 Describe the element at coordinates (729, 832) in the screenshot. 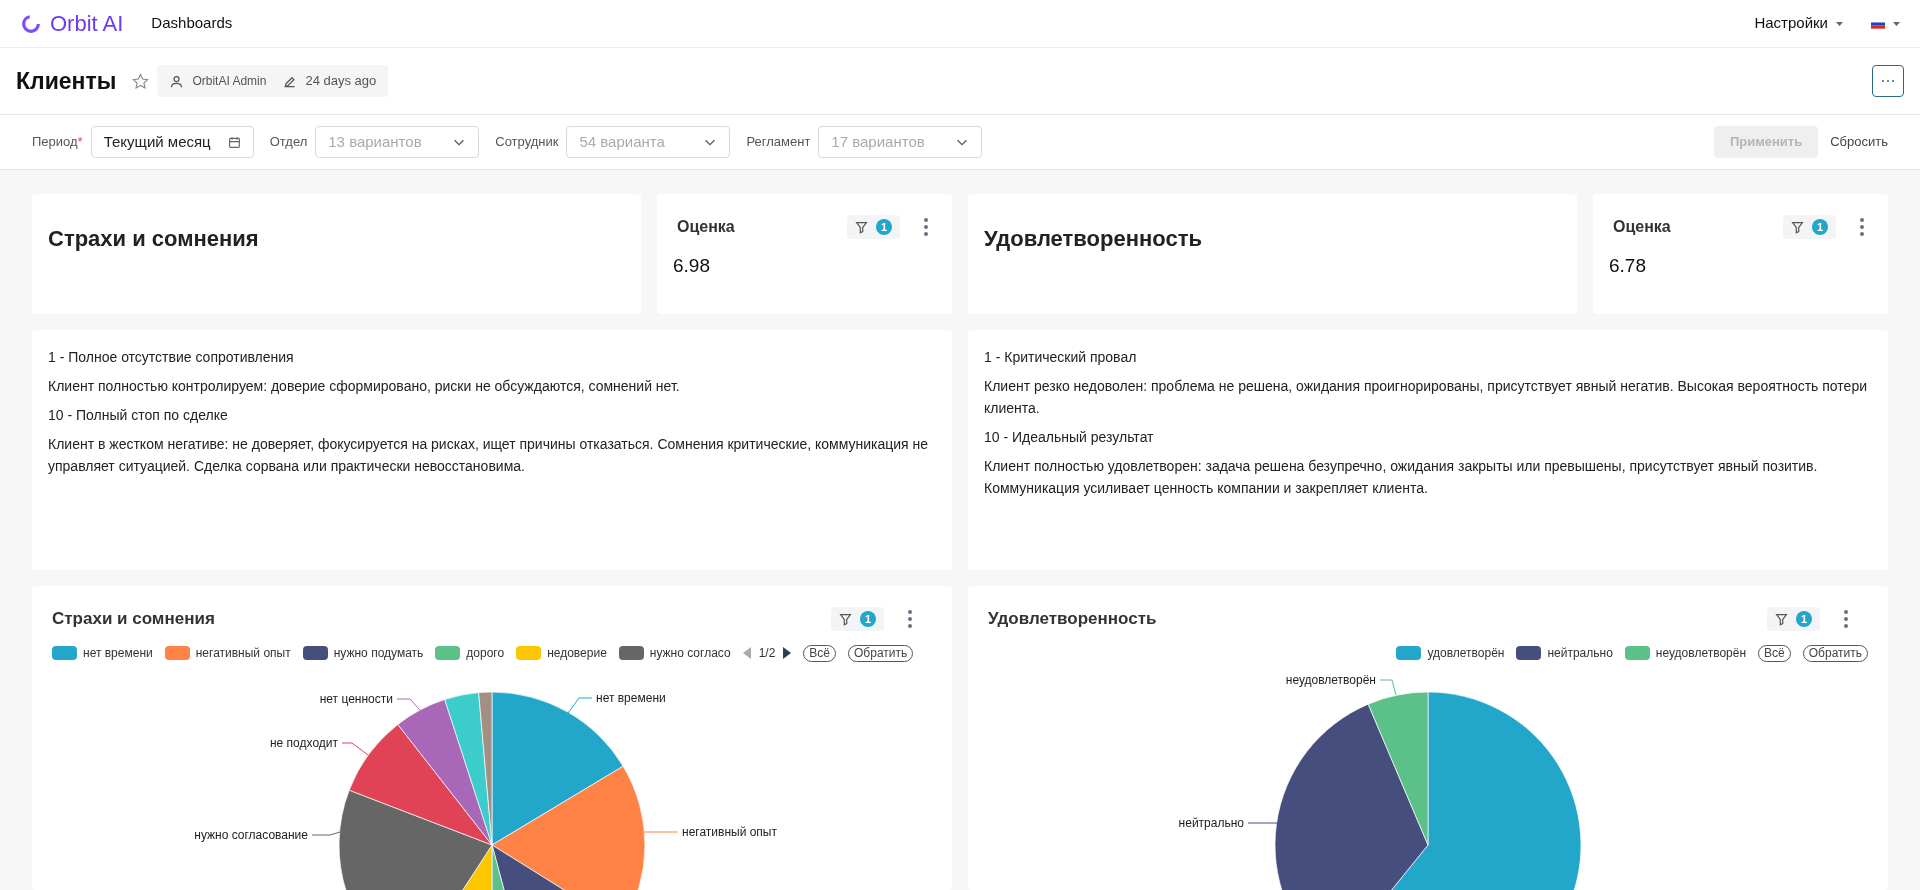

I see `slice-label: негативный опыт` at that location.